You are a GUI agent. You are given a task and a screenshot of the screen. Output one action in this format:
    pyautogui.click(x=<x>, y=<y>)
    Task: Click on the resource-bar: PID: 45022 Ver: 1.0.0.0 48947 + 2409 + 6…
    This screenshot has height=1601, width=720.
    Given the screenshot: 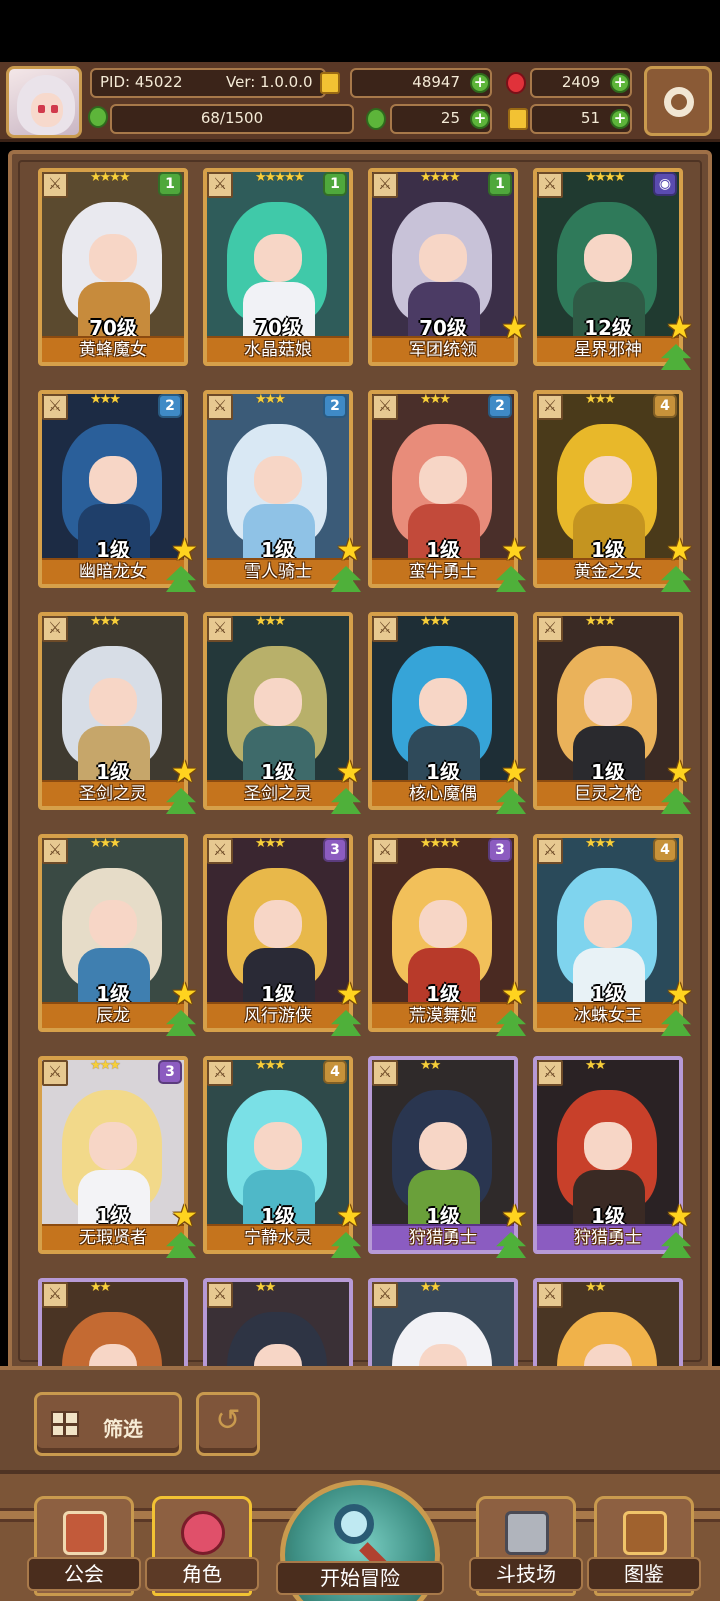 What is the action you would take?
    pyautogui.click(x=360, y=102)
    